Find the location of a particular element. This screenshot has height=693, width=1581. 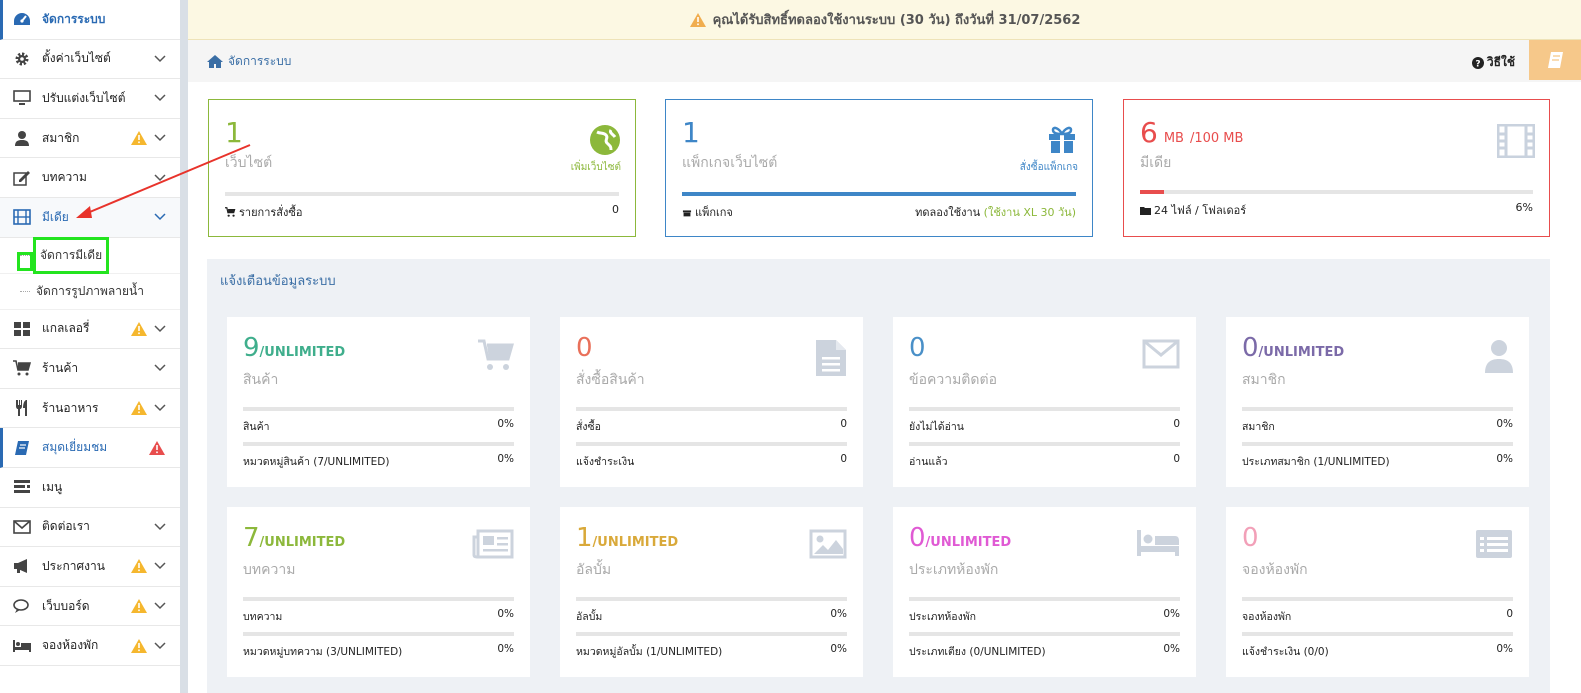

stat-row-label: แจ้งชำระเงิน is located at coordinates (605, 462).